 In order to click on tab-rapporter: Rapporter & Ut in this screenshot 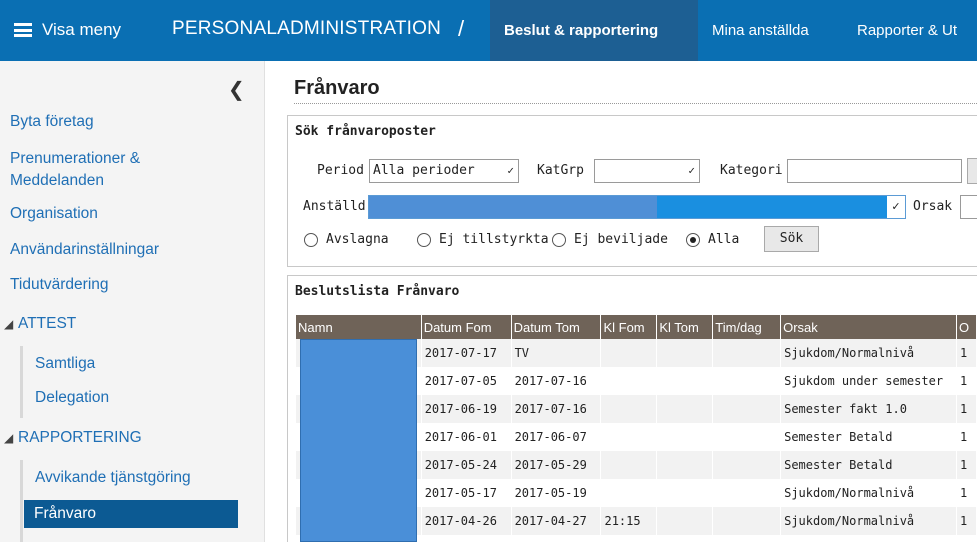, I will do `click(907, 30)`.